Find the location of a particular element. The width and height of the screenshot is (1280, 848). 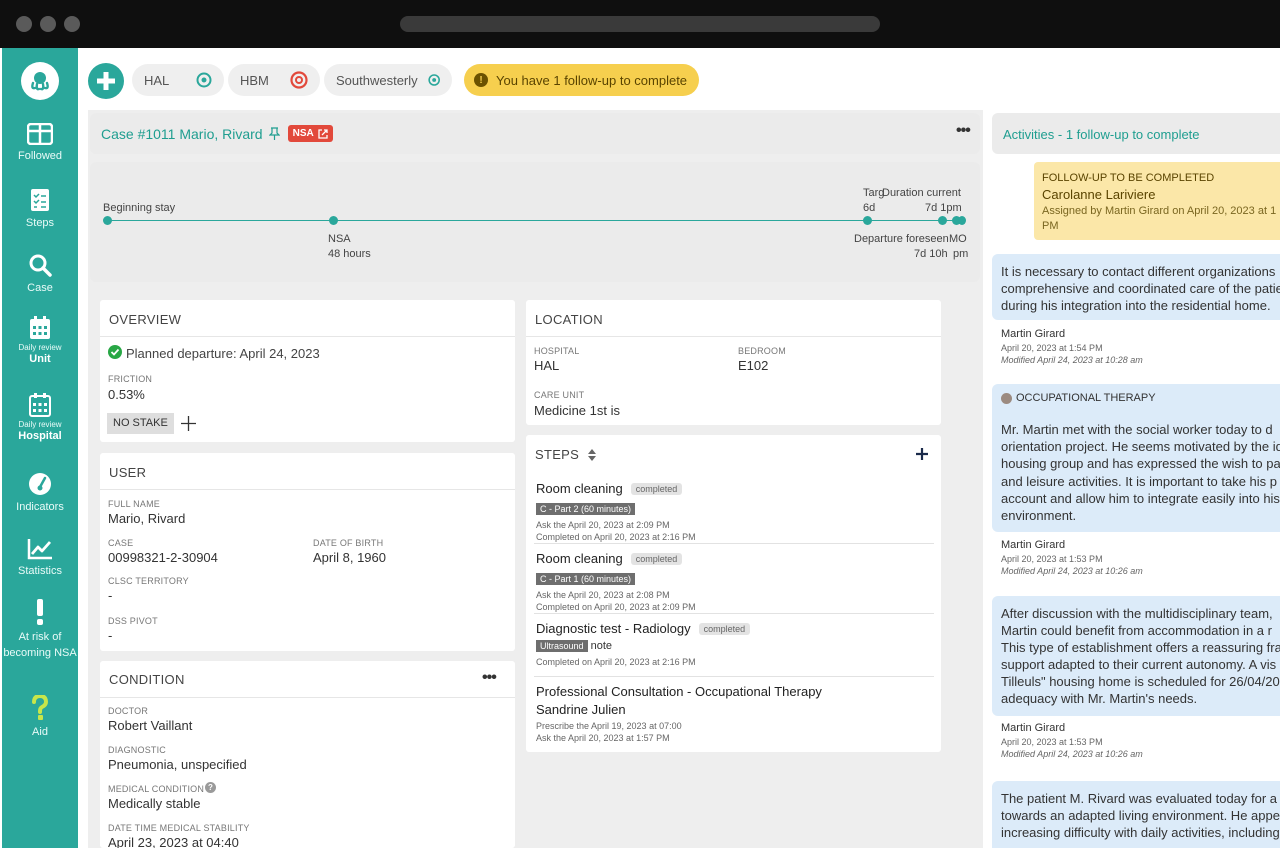

followup-alert-button: ! You have 1 follow-up to complete is located at coordinates (581, 80).